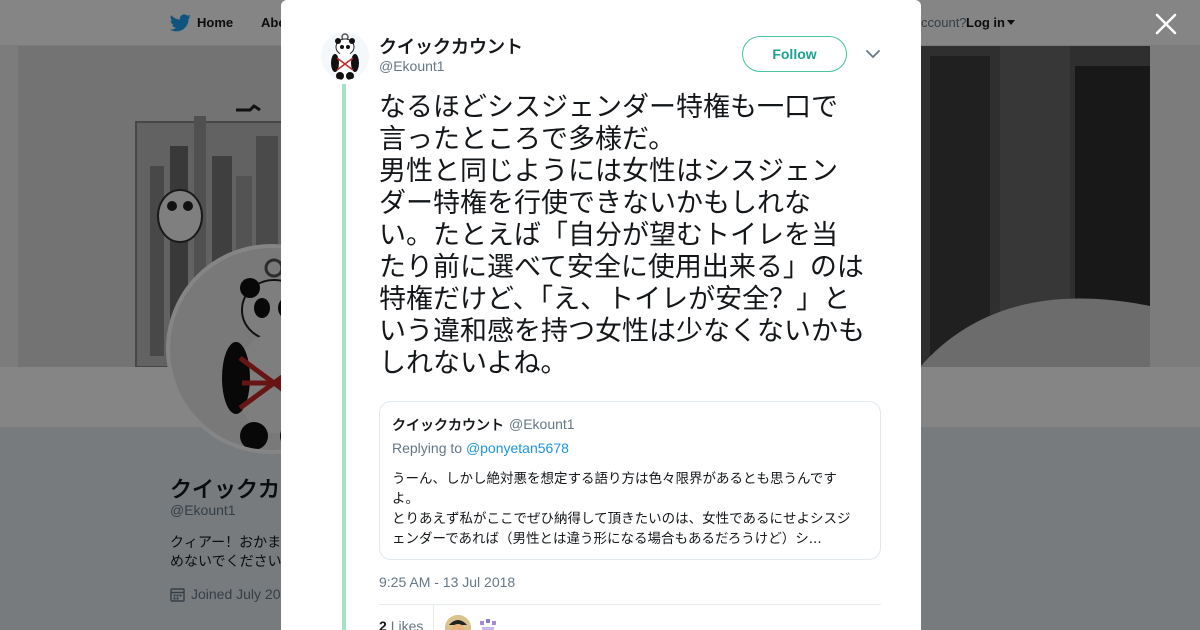  Describe the element at coordinates (451, 46) in the screenshot. I see `tweet-author-name: クイックカウント` at that location.